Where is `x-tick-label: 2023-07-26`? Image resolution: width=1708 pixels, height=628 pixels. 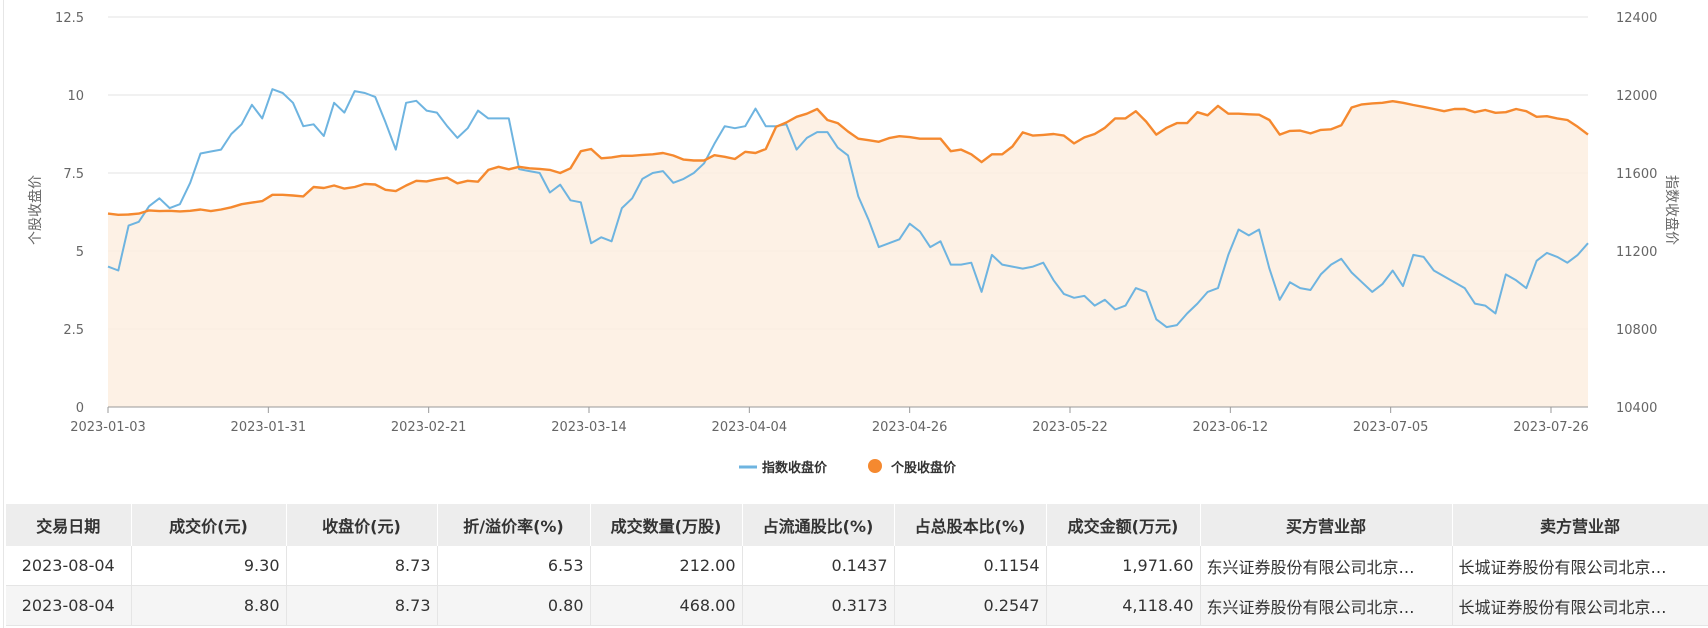 x-tick-label: 2023-07-26 is located at coordinates (1551, 427).